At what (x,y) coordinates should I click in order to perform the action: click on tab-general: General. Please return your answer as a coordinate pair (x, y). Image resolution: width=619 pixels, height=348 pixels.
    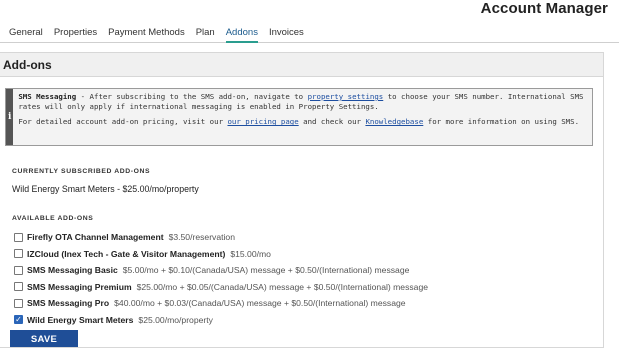
    Looking at the image, I should click on (26, 34).